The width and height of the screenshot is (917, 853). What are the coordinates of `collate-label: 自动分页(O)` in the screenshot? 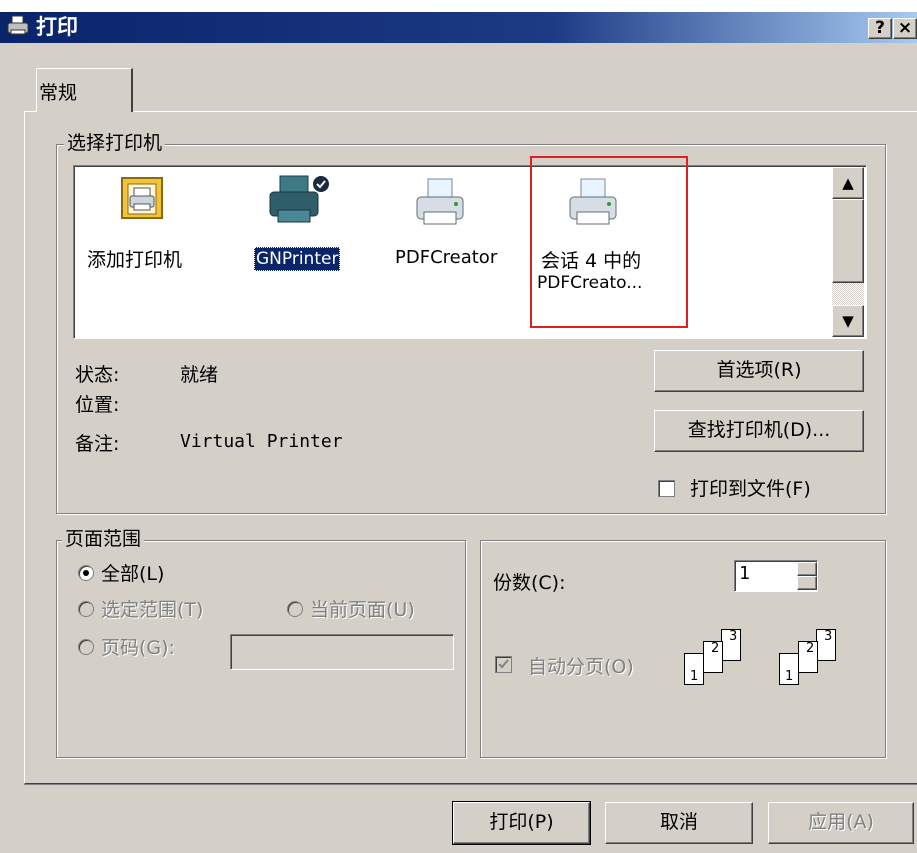 It's located at (581, 665).